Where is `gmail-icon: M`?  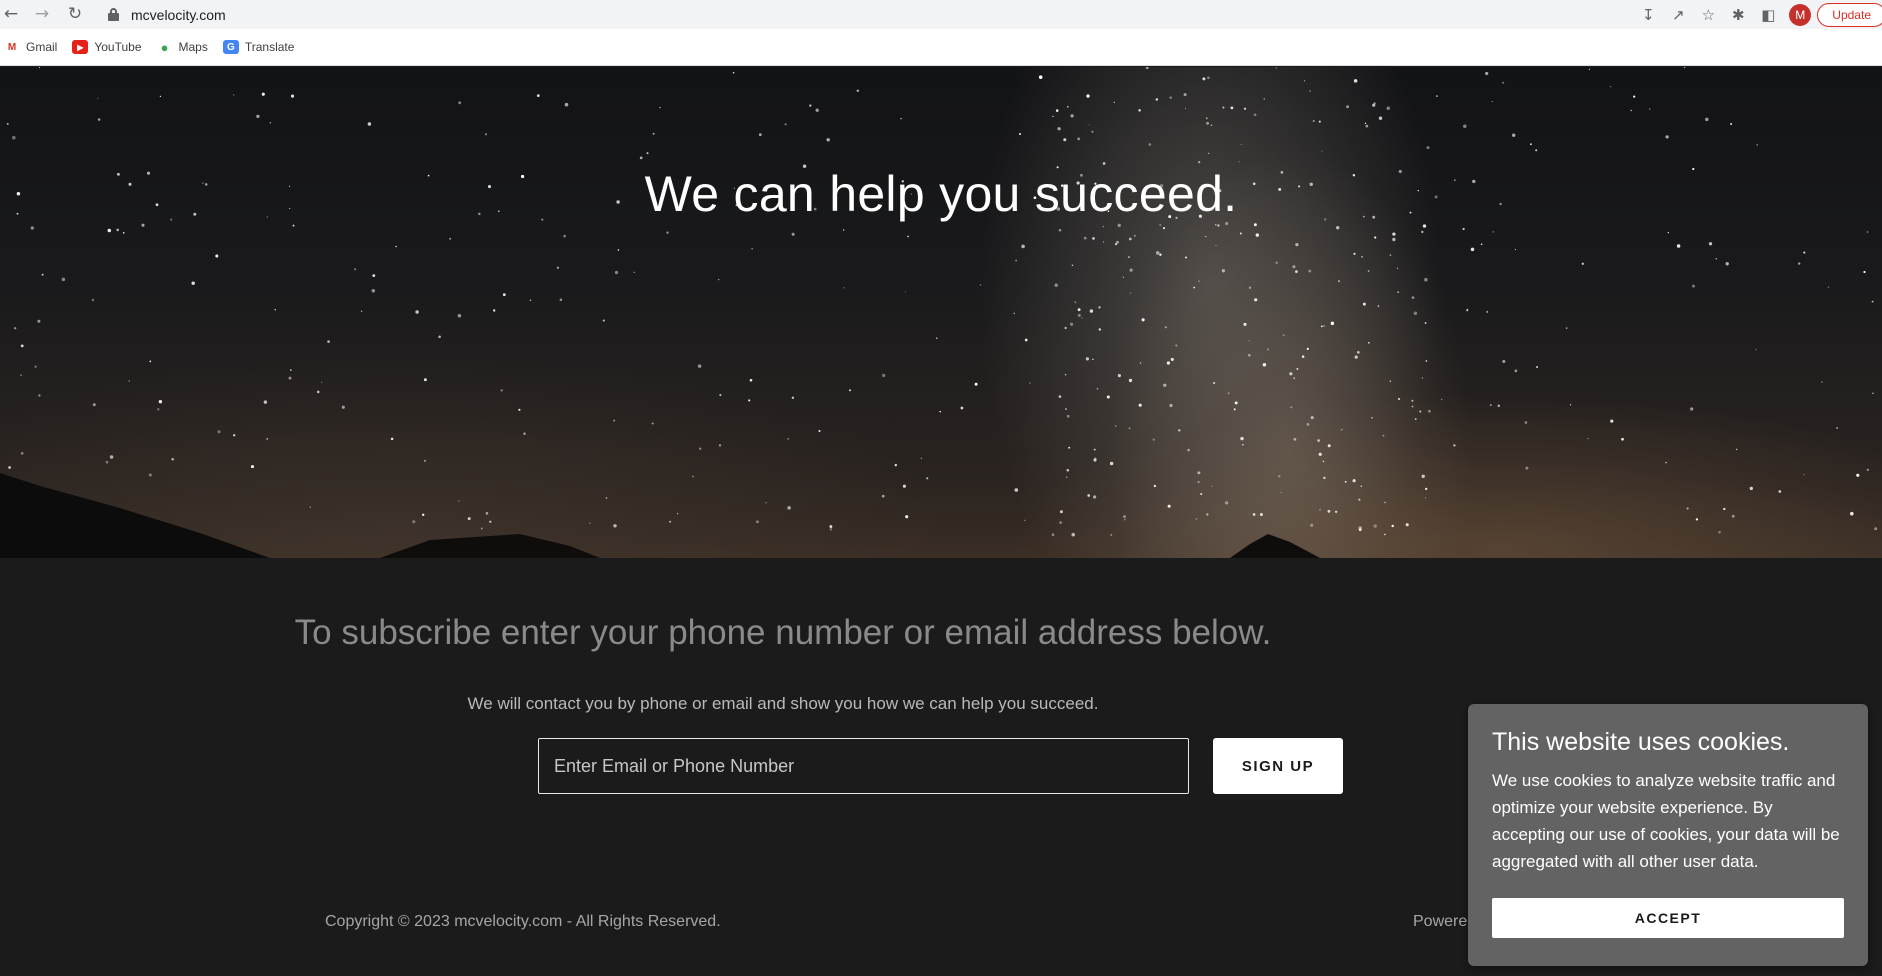
gmail-icon: M is located at coordinates (12, 47).